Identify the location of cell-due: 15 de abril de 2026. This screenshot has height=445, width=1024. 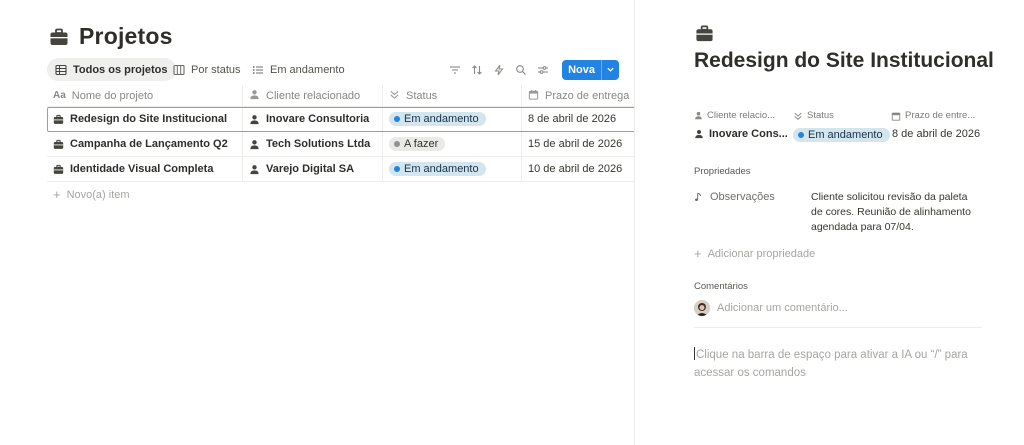
(578, 144).